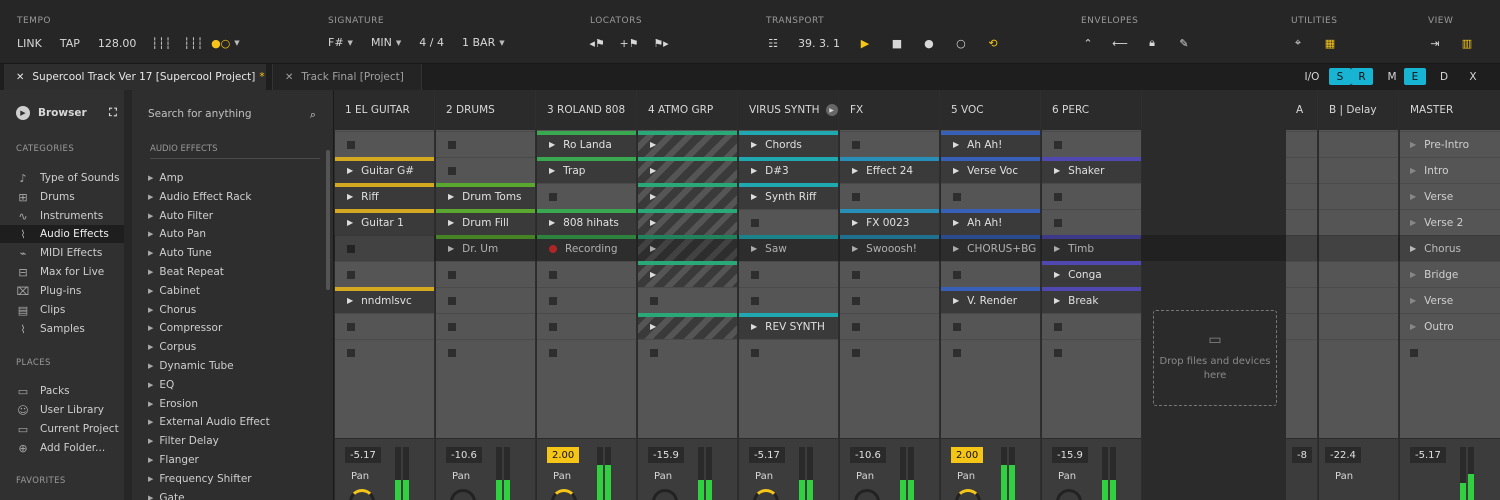 This screenshot has height=500, width=1500. What do you see at coordinates (1330, 43) in the screenshot?
I see `keyboard-icon: ▦` at bounding box center [1330, 43].